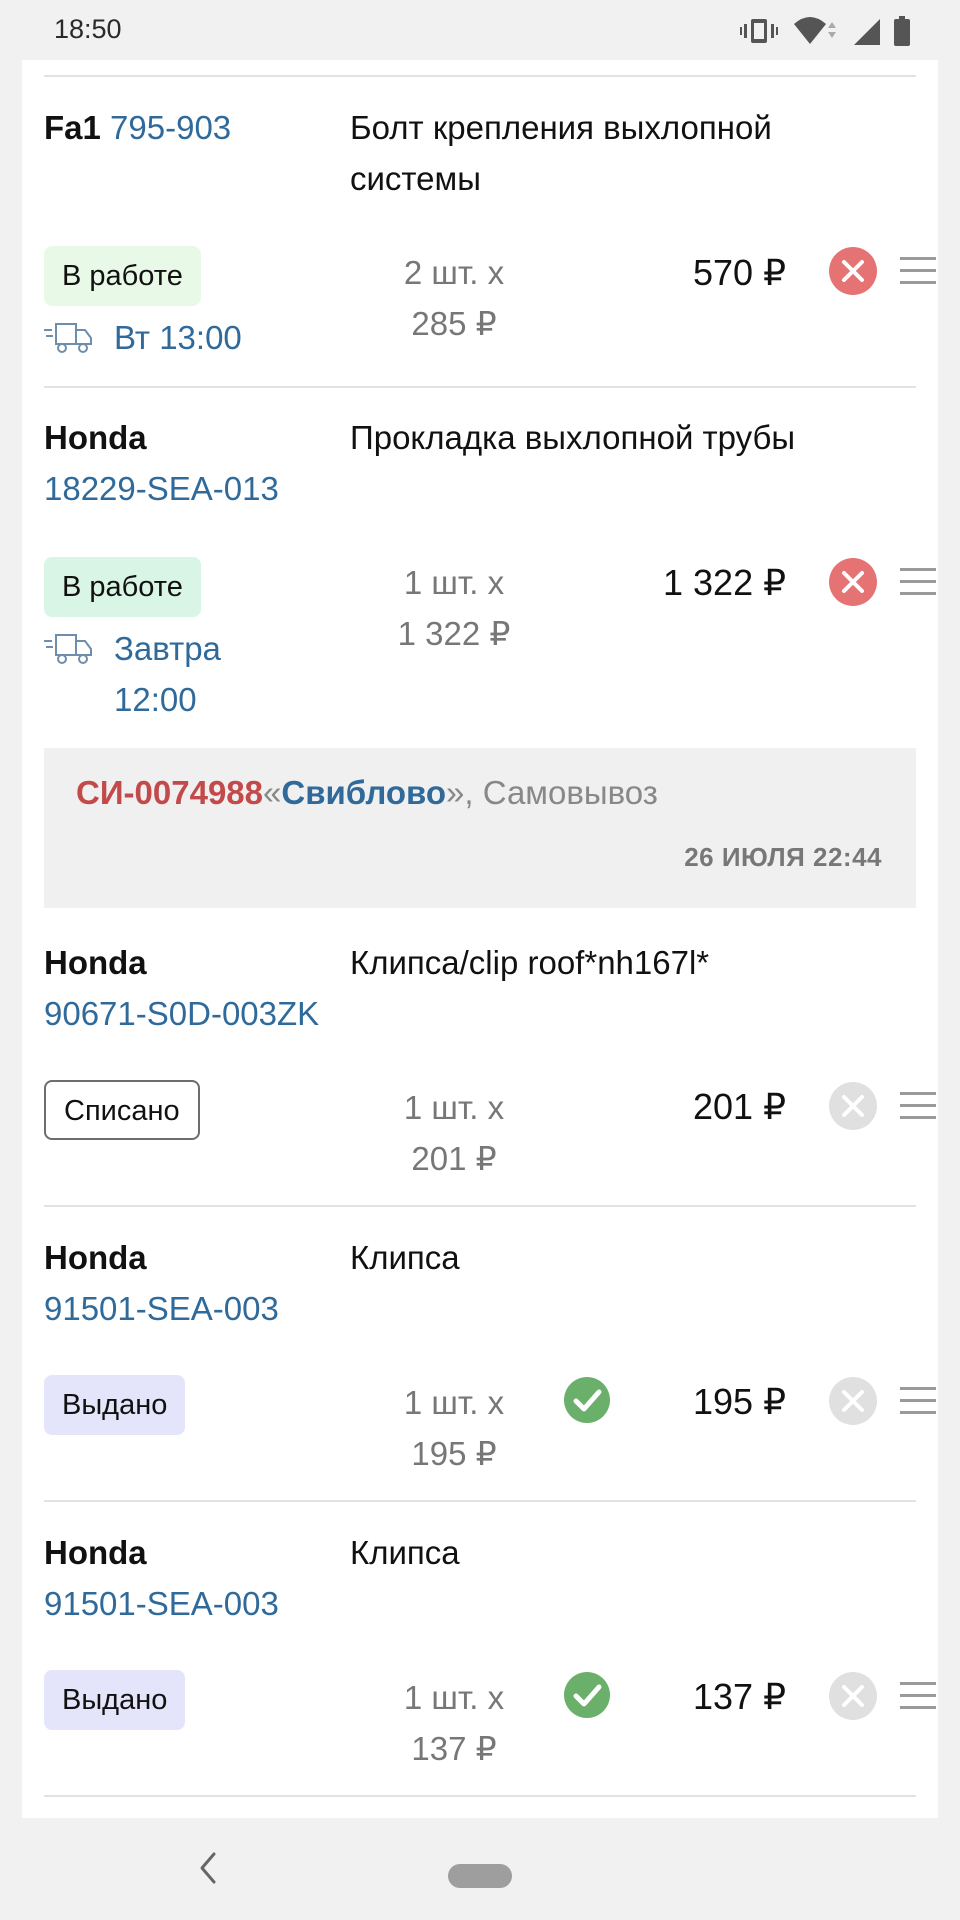 Image resolution: width=960 pixels, height=1920 pixels. Describe the element at coordinates (759, 31) in the screenshot. I see `vibrate-icon` at that location.